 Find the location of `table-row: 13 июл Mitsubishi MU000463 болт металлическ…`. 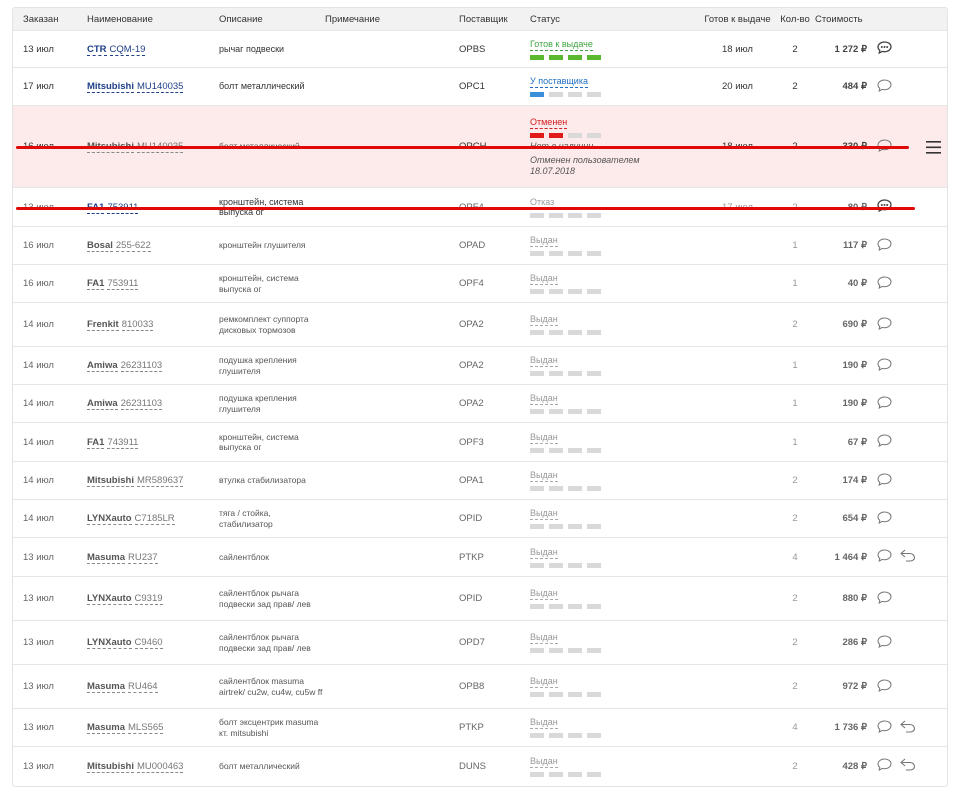

table-row: 13 июл Mitsubishi MU000463 болт металлическ… is located at coordinates (480, 766).